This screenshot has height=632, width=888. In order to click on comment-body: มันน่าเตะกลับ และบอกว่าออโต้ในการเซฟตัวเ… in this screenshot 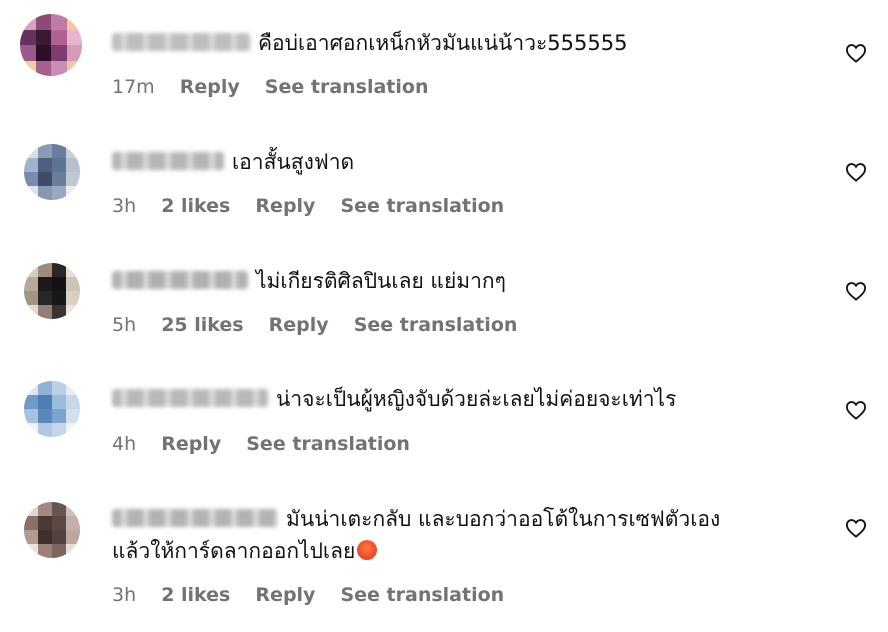, I will do `click(503, 519)`.